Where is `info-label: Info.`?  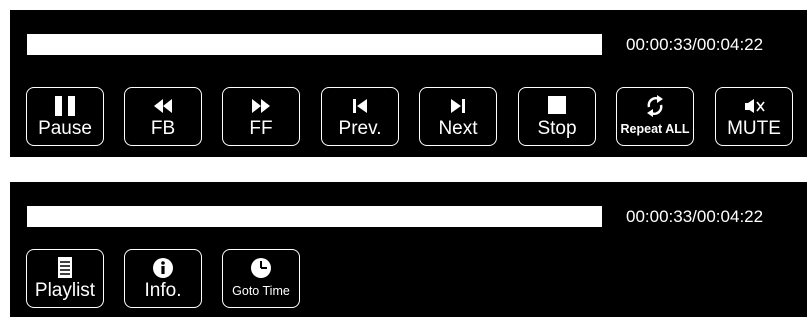 info-label: Info. is located at coordinates (163, 290).